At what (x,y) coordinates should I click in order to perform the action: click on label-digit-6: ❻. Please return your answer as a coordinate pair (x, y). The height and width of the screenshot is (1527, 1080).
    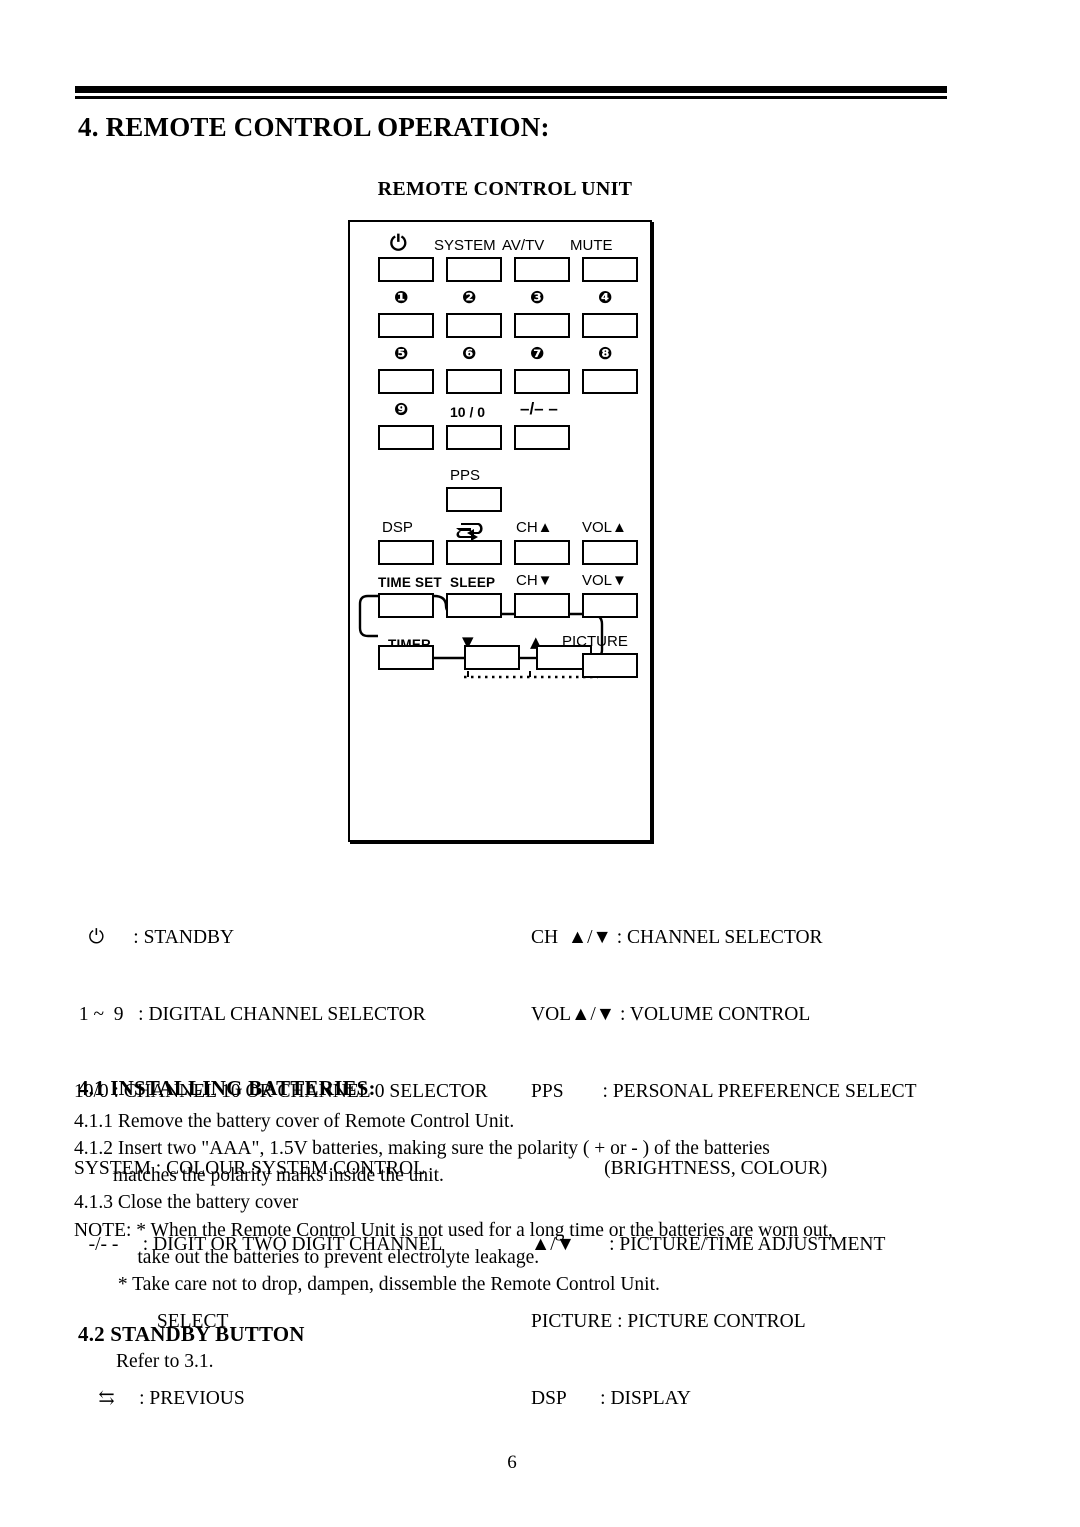
    Looking at the image, I should click on (469, 354).